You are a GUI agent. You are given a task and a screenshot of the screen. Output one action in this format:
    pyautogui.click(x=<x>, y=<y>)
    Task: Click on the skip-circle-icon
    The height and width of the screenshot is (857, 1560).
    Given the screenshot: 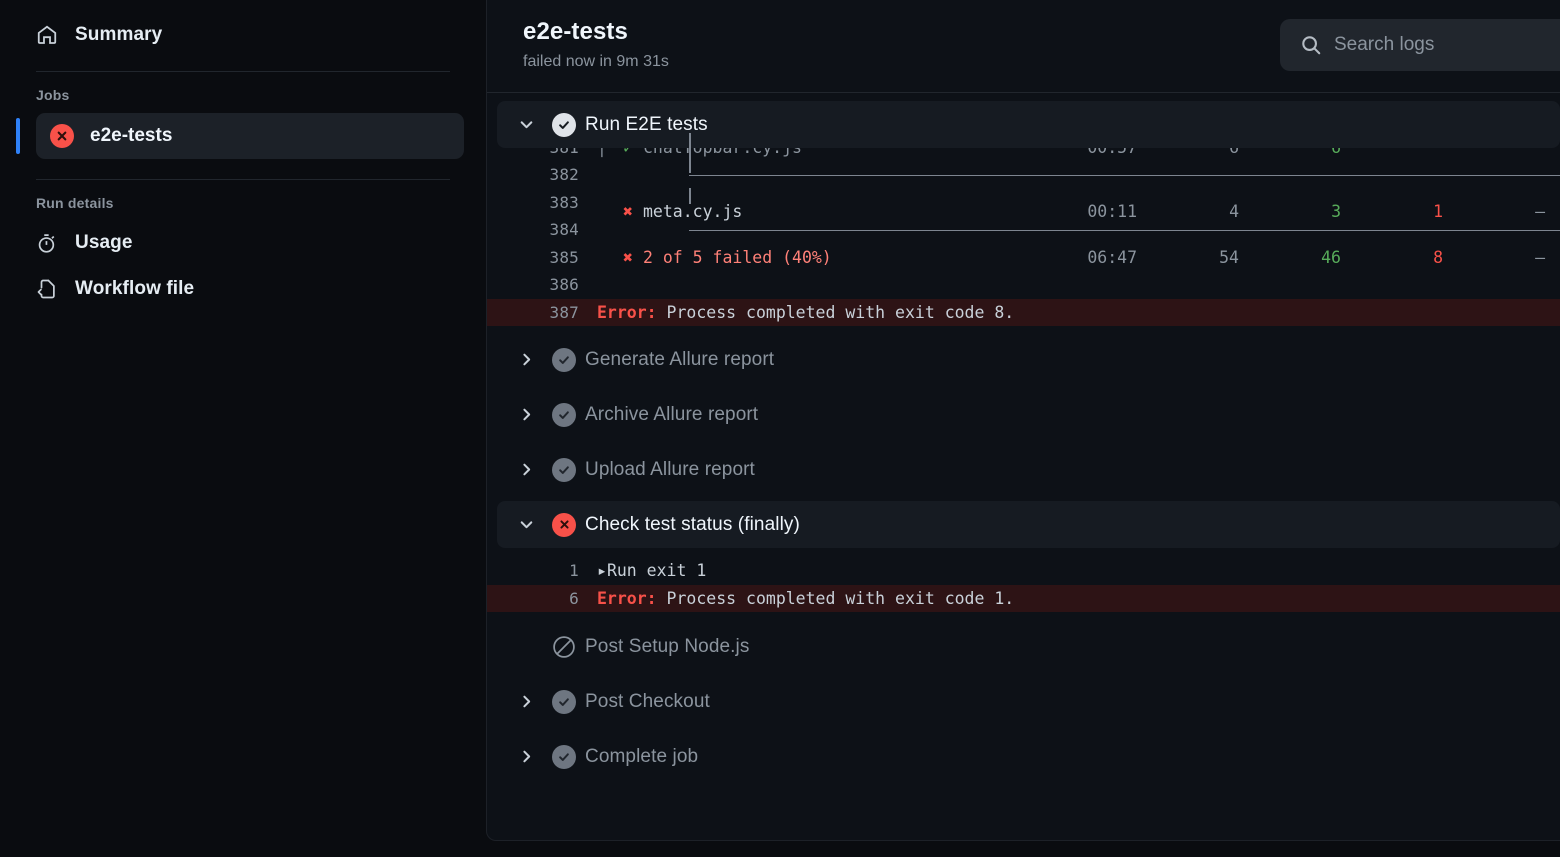 What is the action you would take?
    pyautogui.click(x=564, y=647)
    